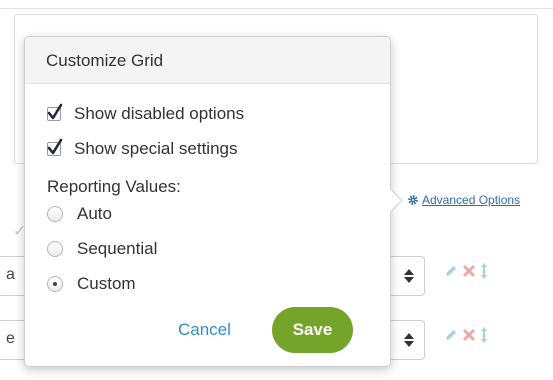  Describe the element at coordinates (413, 200) in the screenshot. I see `gear-icon` at that location.